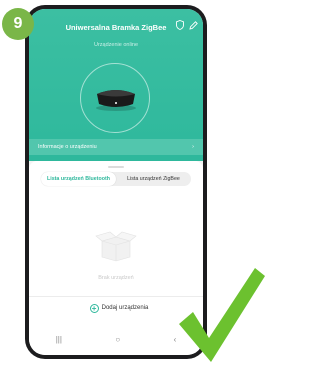 The height and width of the screenshot is (373, 320). What do you see at coordinates (116, 147) in the screenshot?
I see `device-info-row: Informacje o urządzeniu ›` at bounding box center [116, 147].